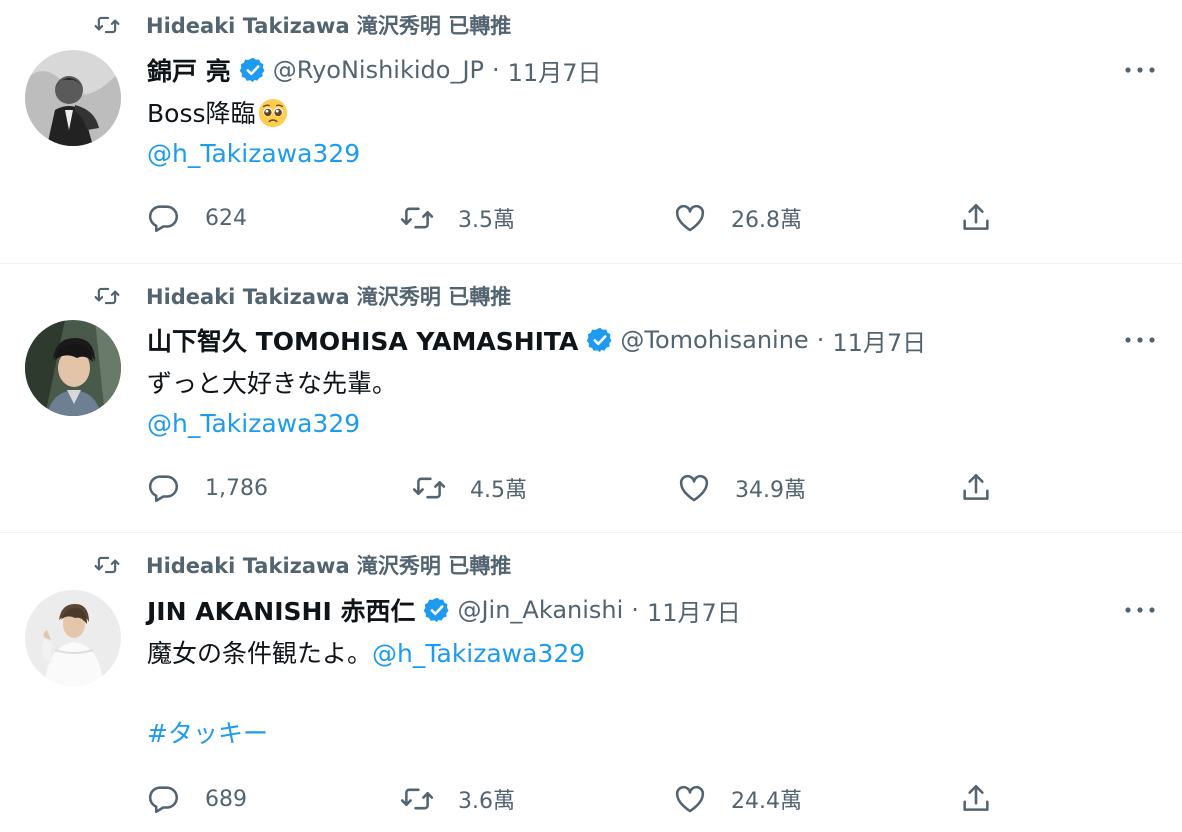 The image size is (1182, 832). I want to click on like-button: 26.8萬, so click(737, 218).